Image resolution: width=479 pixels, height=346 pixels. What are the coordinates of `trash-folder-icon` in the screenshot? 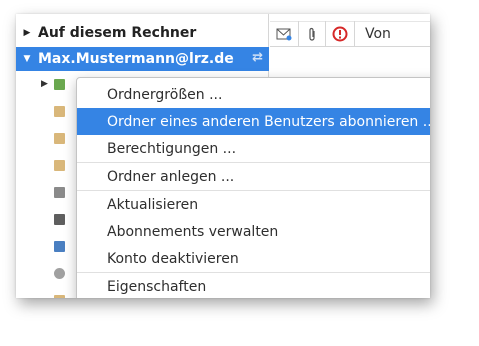 It's located at (59, 219).